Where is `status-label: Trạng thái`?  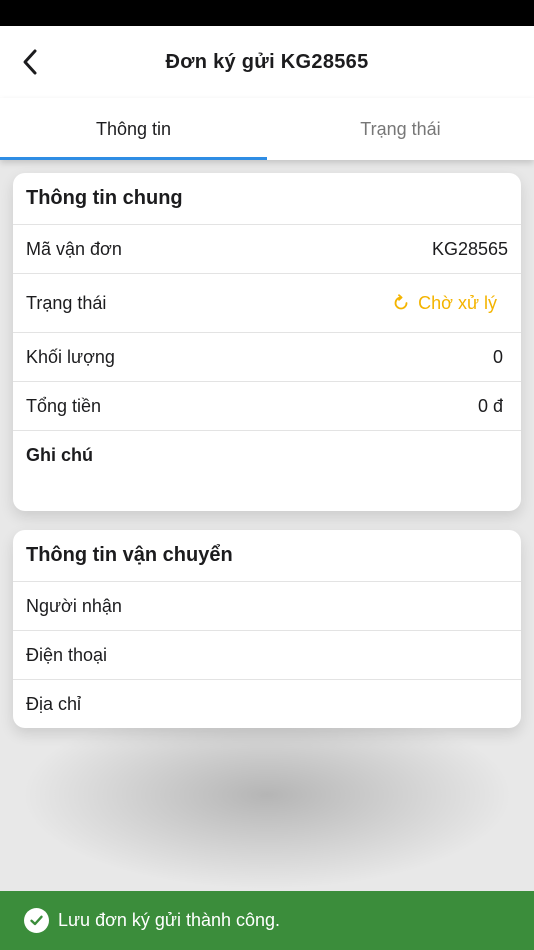 status-label: Trạng thái is located at coordinates (66, 302).